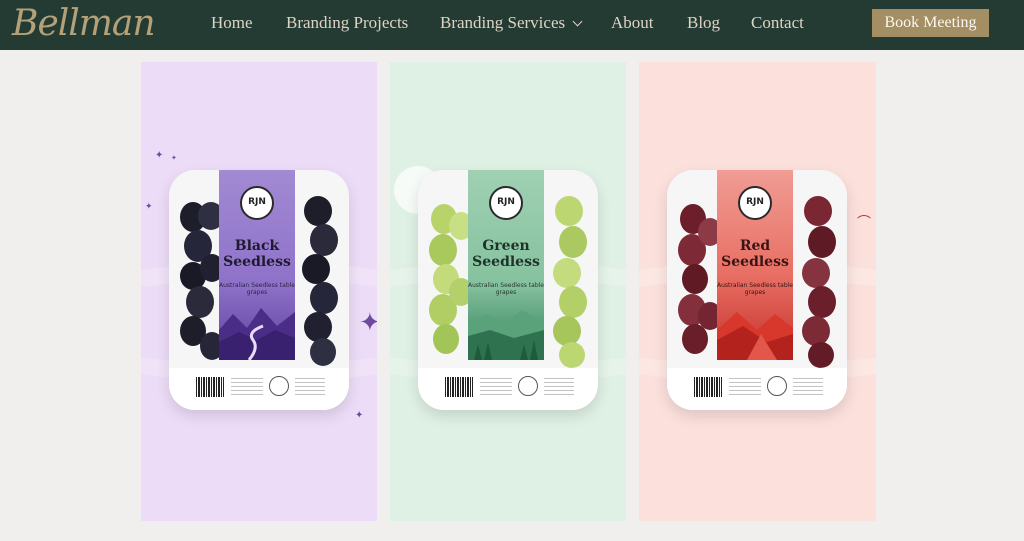 The image size is (1024, 541). What do you see at coordinates (257, 254) in the screenshot?
I see `product-name: Black Seedless` at bounding box center [257, 254].